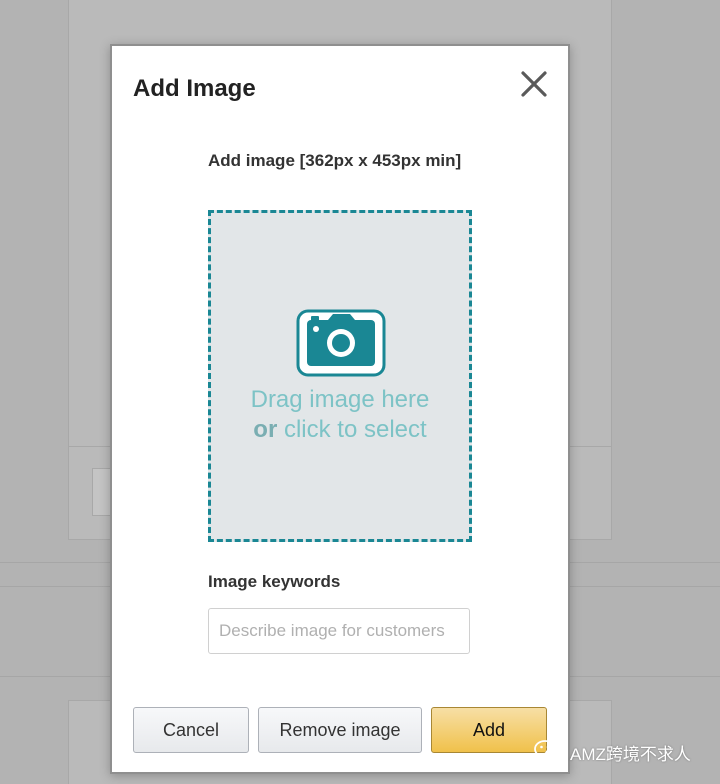  I want to click on watermark-text: AMZ跨境不求人, so click(630, 754).